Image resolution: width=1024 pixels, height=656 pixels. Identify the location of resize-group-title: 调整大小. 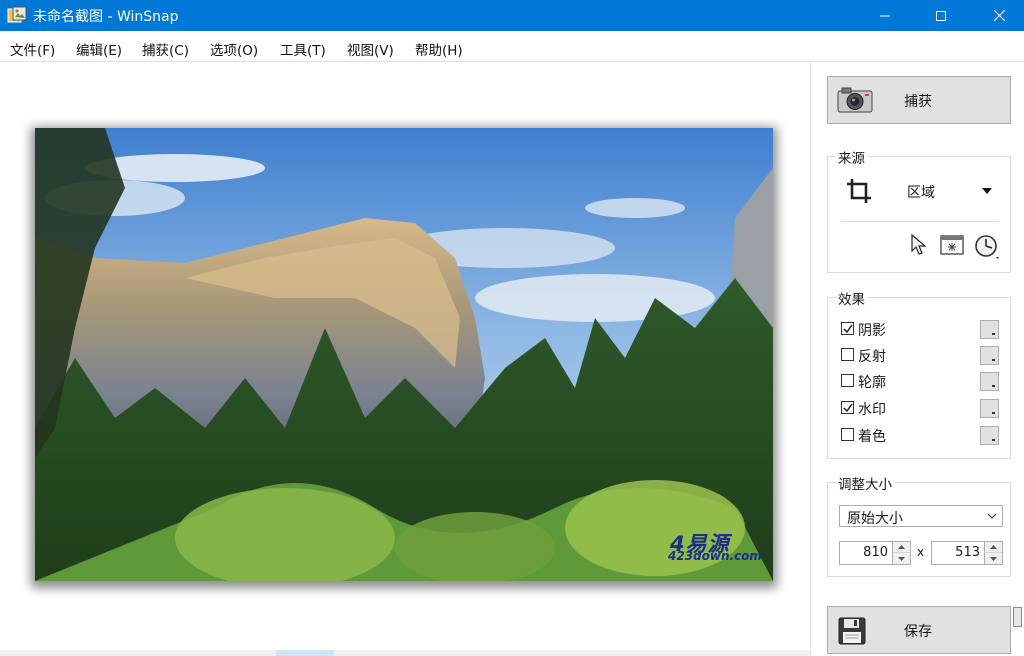
(865, 483).